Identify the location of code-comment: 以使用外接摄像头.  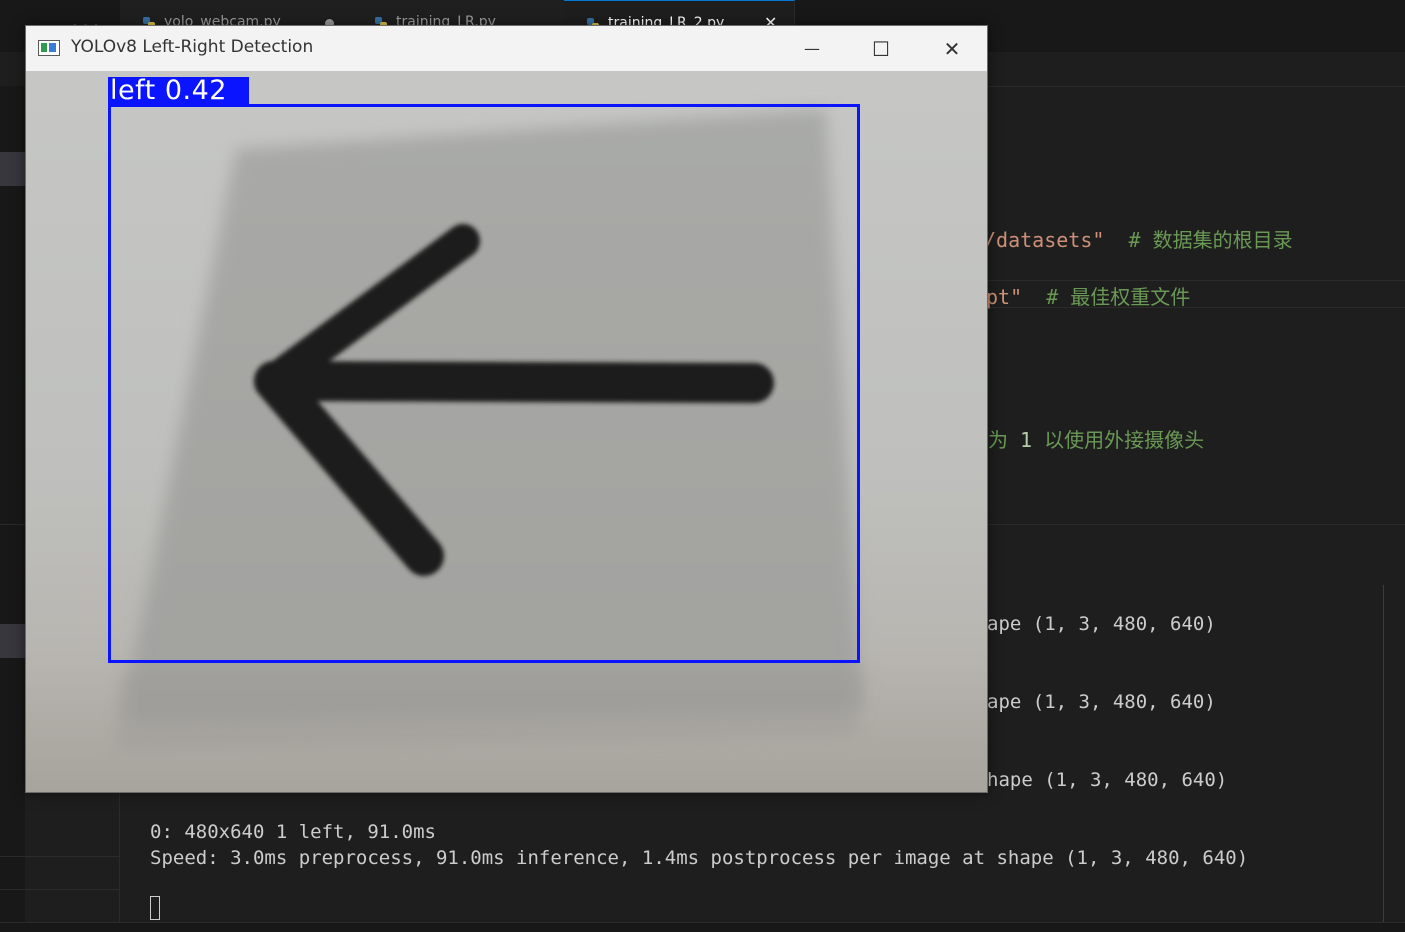
(1118, 440).